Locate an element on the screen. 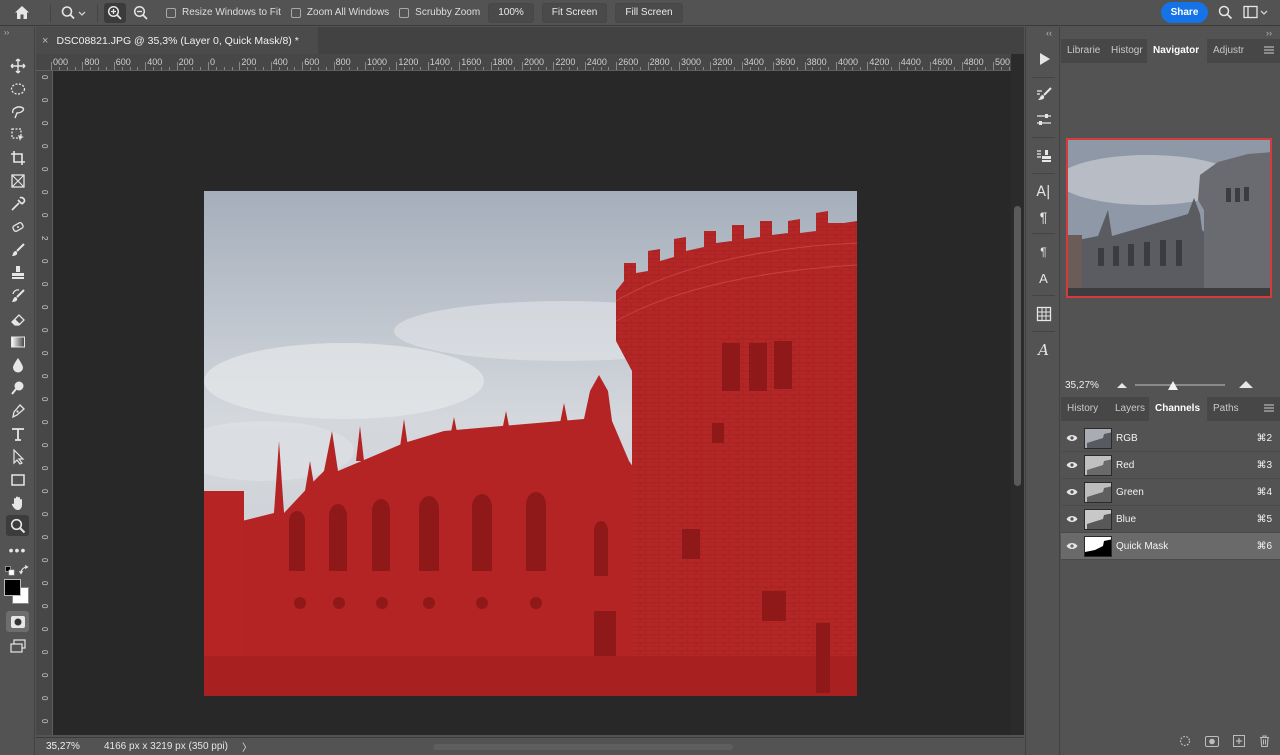 The height and width of the screenshot is (755, 1280). horizontal-scrollbar-thumb is located at coordinates (583, 747).